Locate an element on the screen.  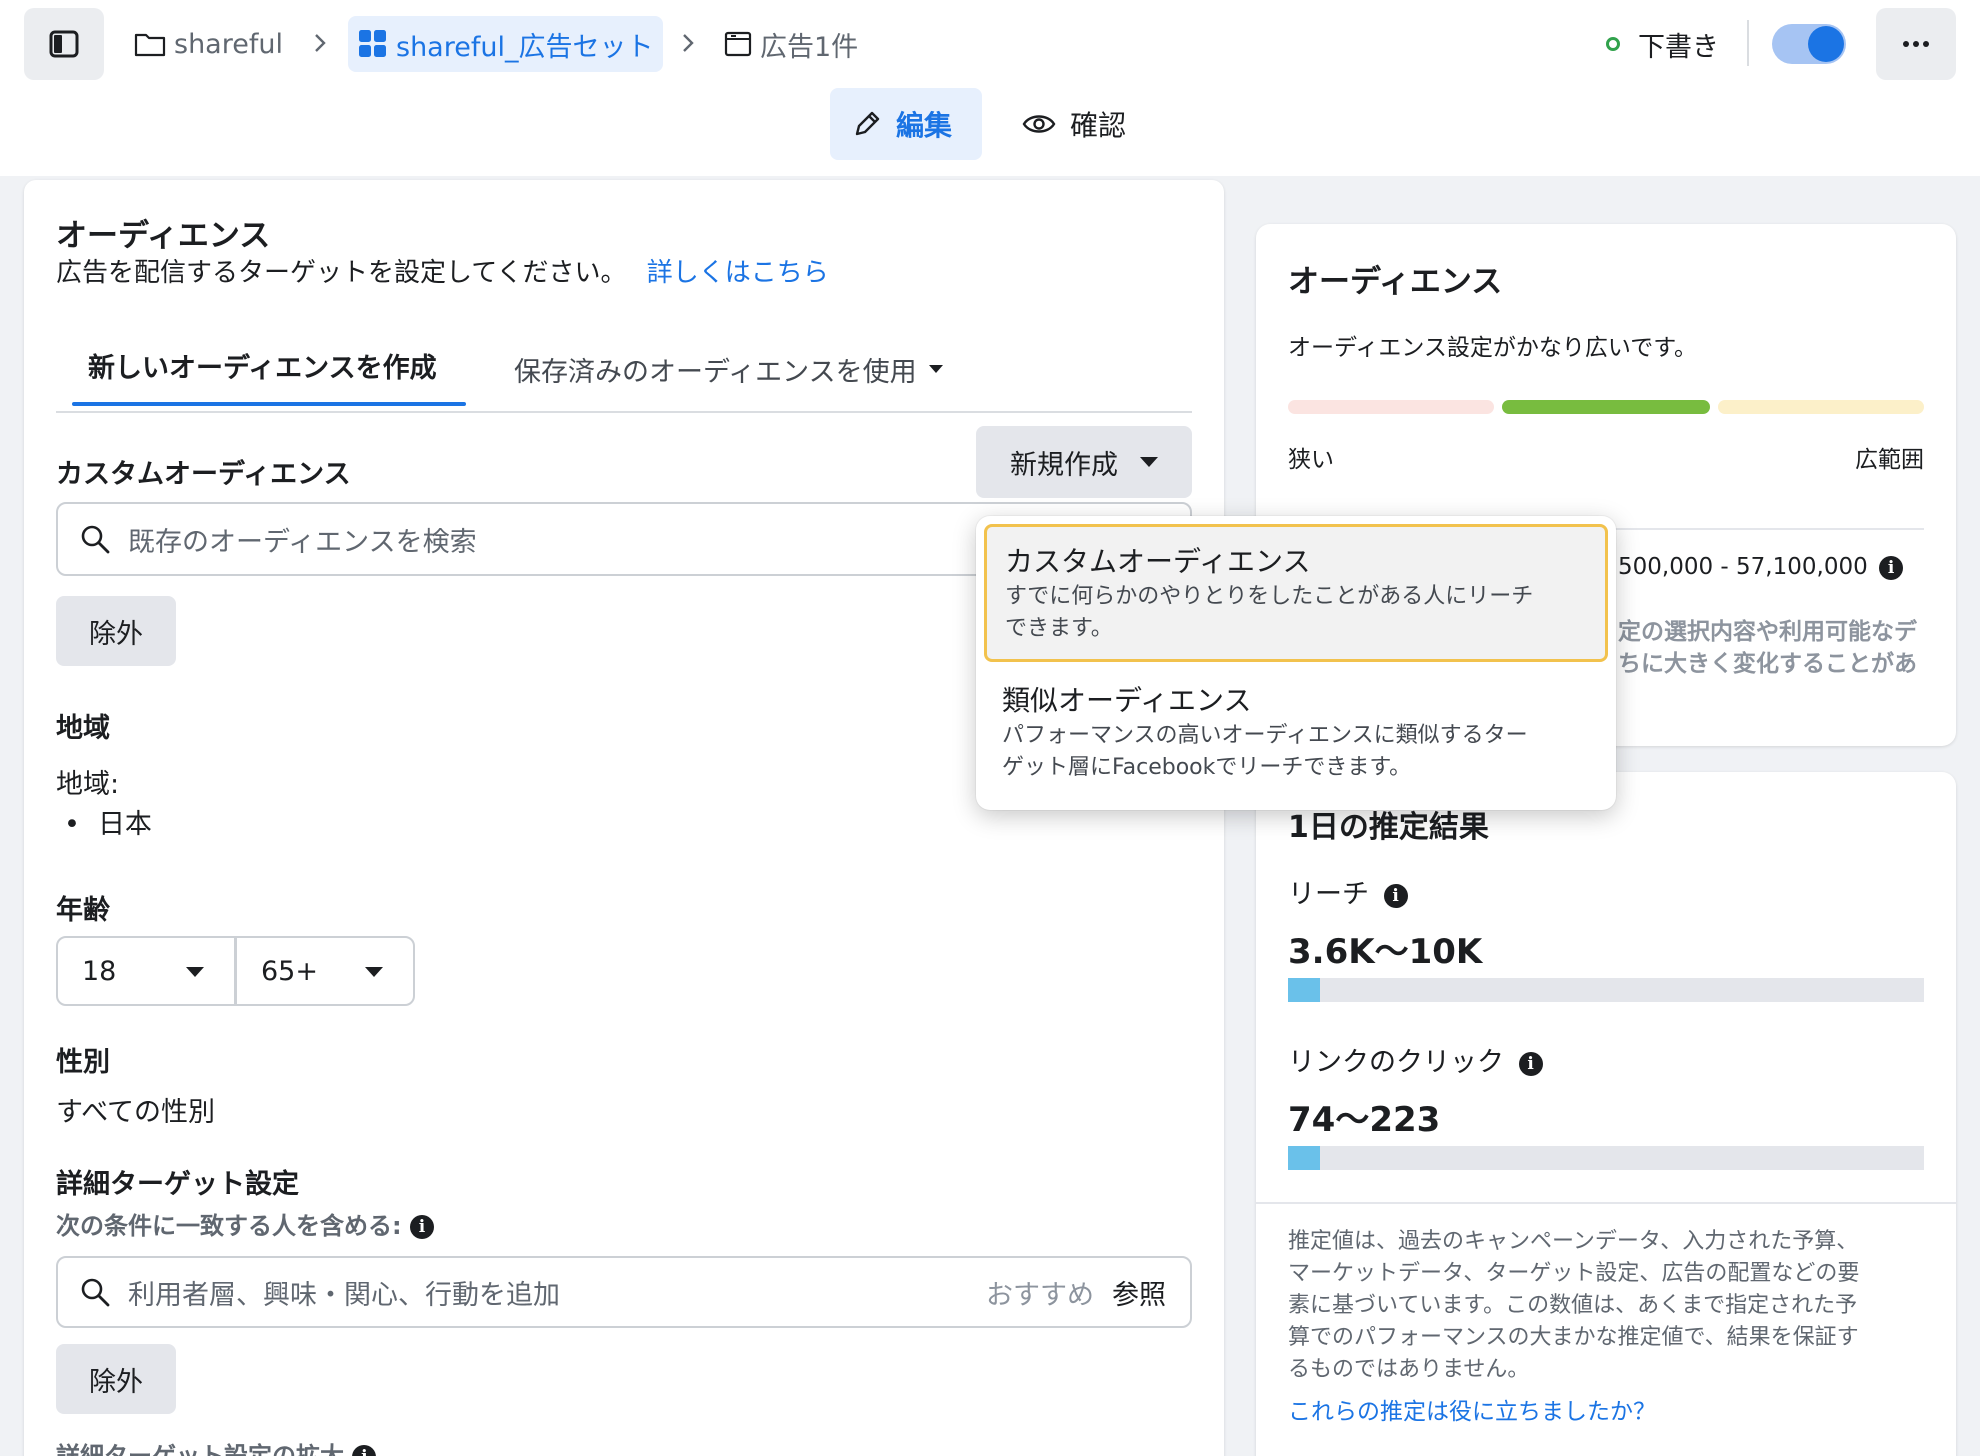
sidebar-toggle-button is located at coordinates (64, 44).